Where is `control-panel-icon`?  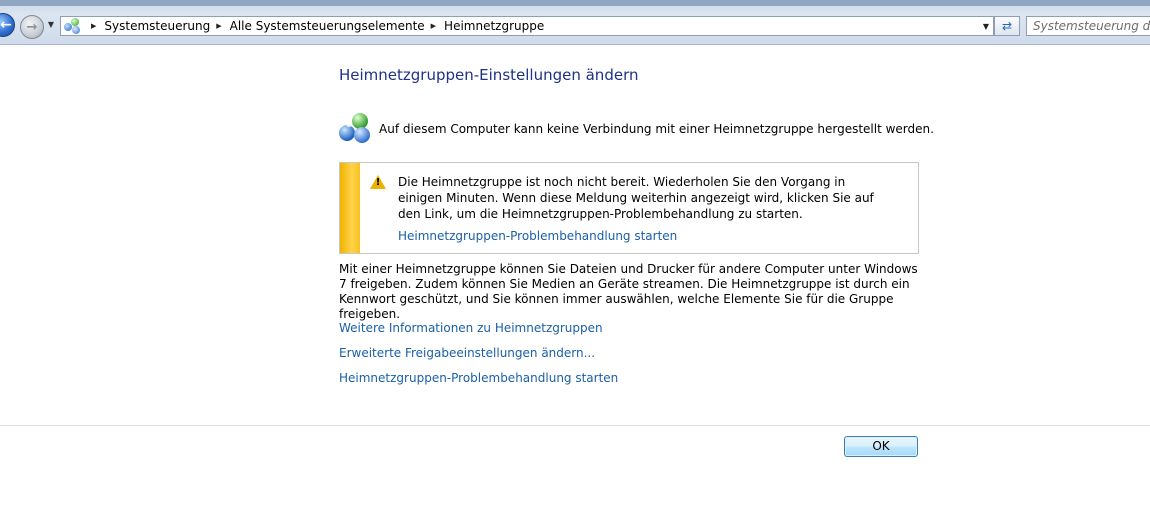
control-panel-icon is located at coordinates (73, 26).